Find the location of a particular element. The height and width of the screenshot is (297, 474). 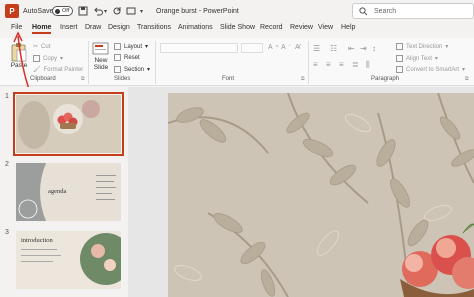

toggle-knob is located at coordinates (57, 11).